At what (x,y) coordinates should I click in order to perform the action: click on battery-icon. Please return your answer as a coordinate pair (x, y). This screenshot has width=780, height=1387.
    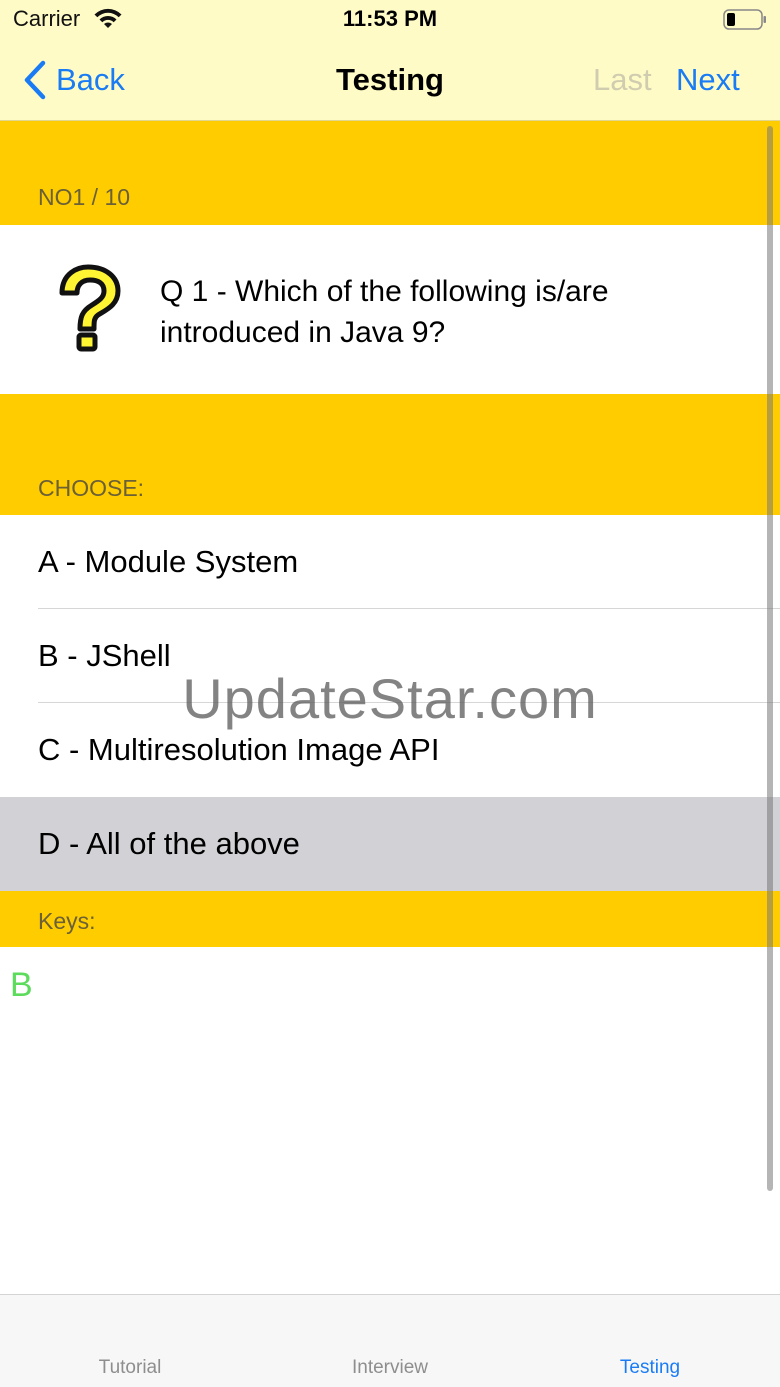
    Looking at the image, I should click on (744, 19).